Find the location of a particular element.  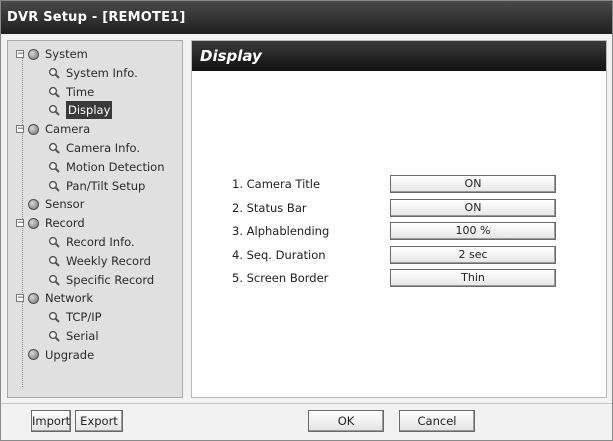

tree-item-label: Upgrade is located at coordinates (70, 354).